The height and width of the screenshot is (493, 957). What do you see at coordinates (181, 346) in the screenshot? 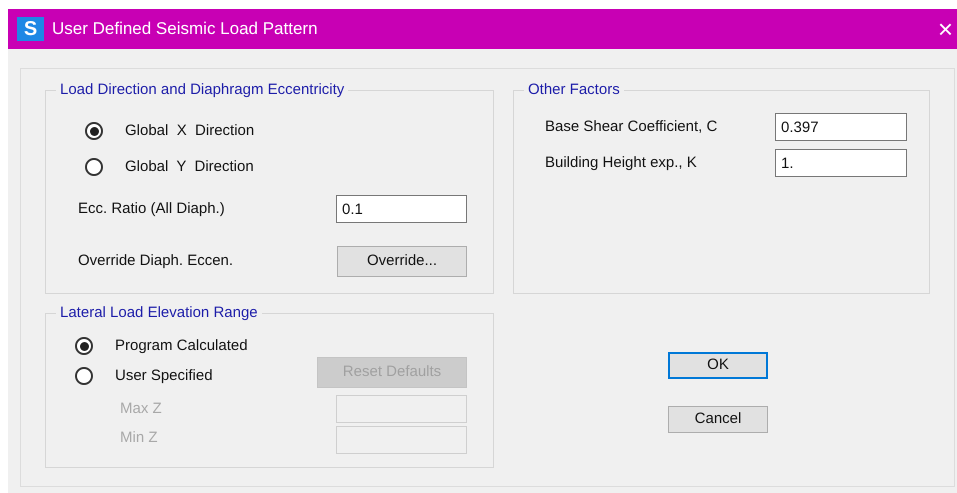
I see `radio-label: Program Calculated` at bounding box center [181, 346].